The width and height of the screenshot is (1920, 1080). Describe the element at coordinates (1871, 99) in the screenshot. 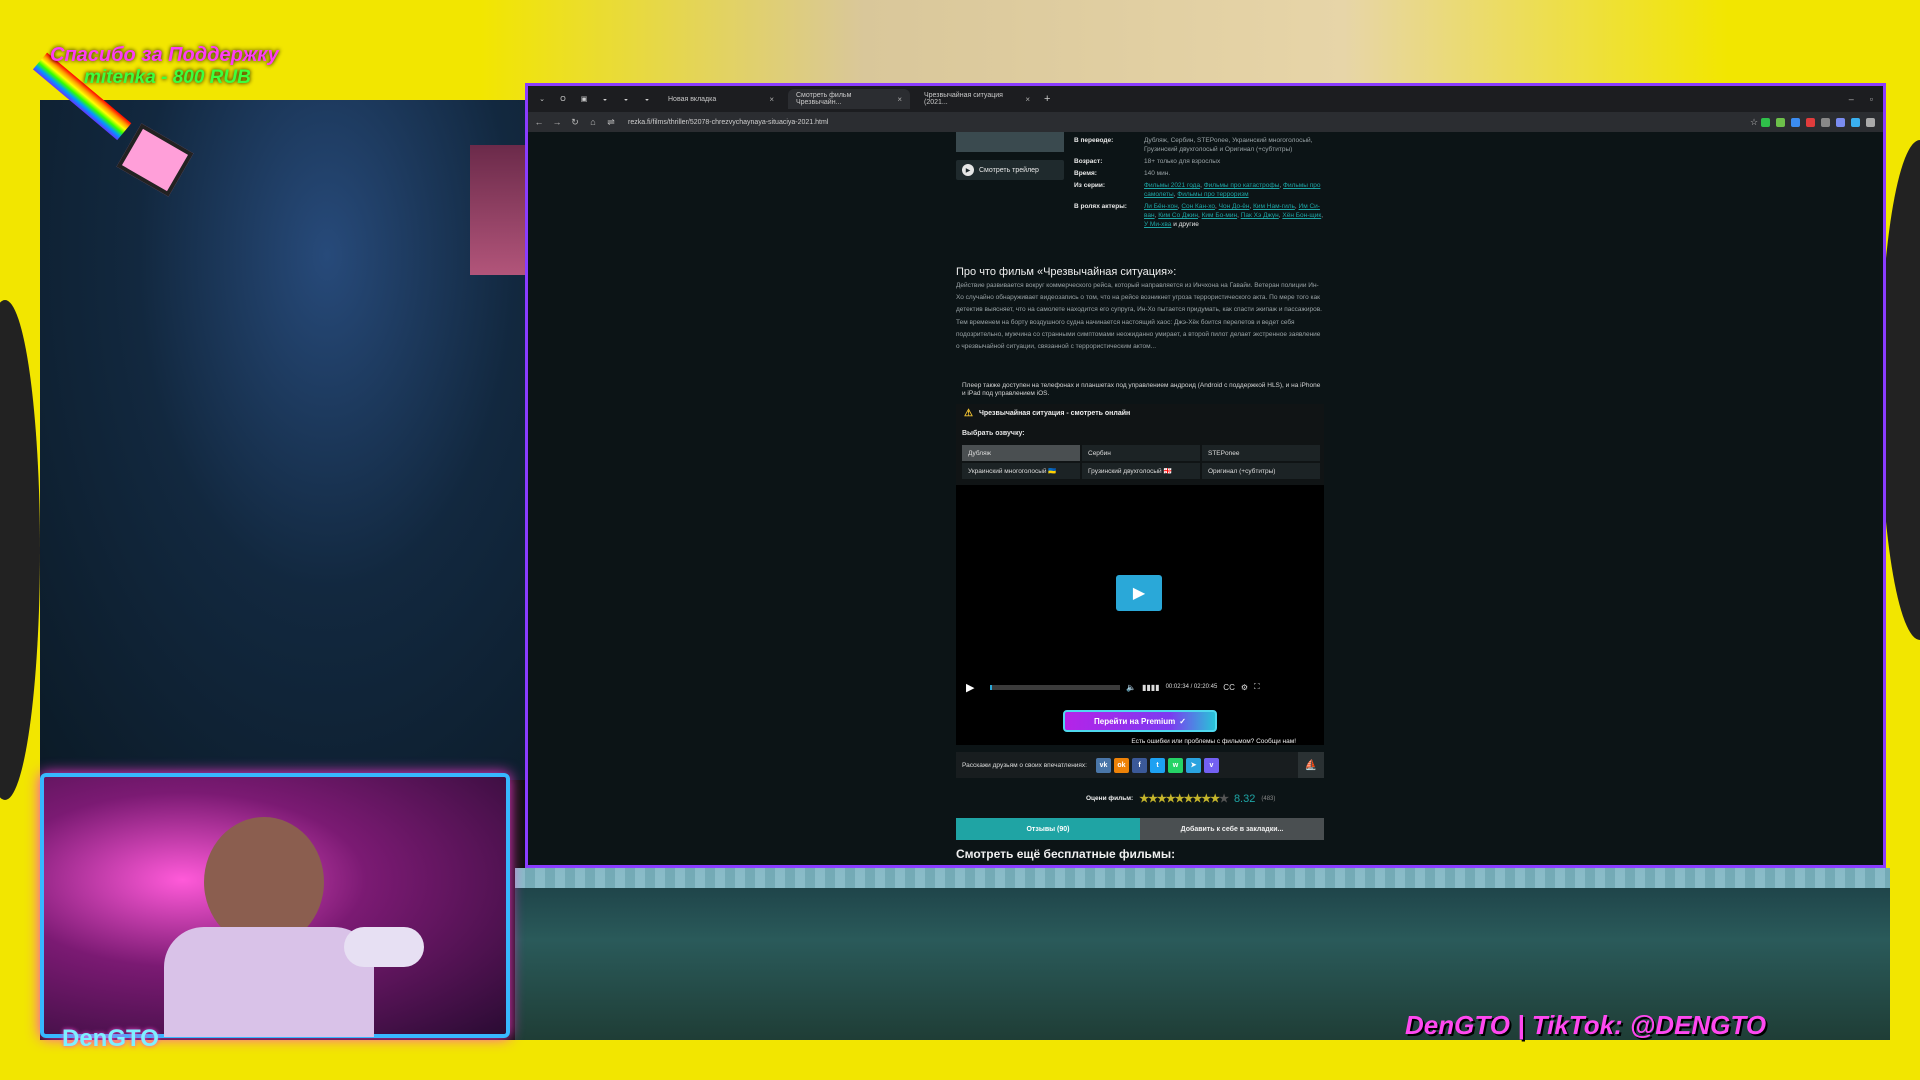

I see `maximize-icon: ▫` at that location.